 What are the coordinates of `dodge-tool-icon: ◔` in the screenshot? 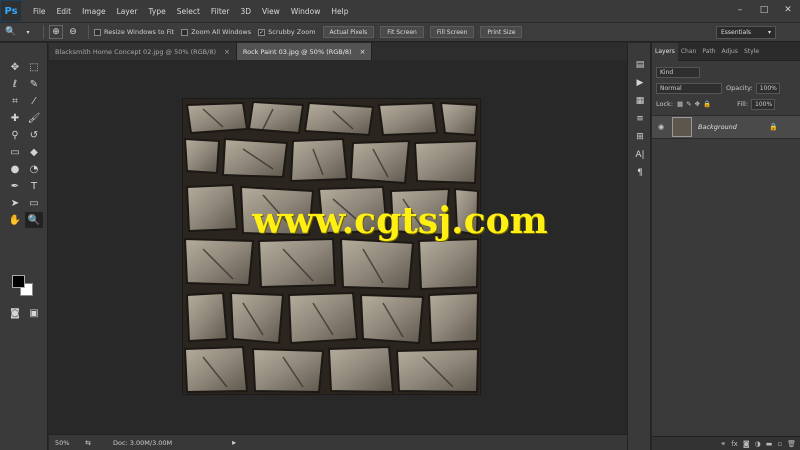 It's located at (34, 169).